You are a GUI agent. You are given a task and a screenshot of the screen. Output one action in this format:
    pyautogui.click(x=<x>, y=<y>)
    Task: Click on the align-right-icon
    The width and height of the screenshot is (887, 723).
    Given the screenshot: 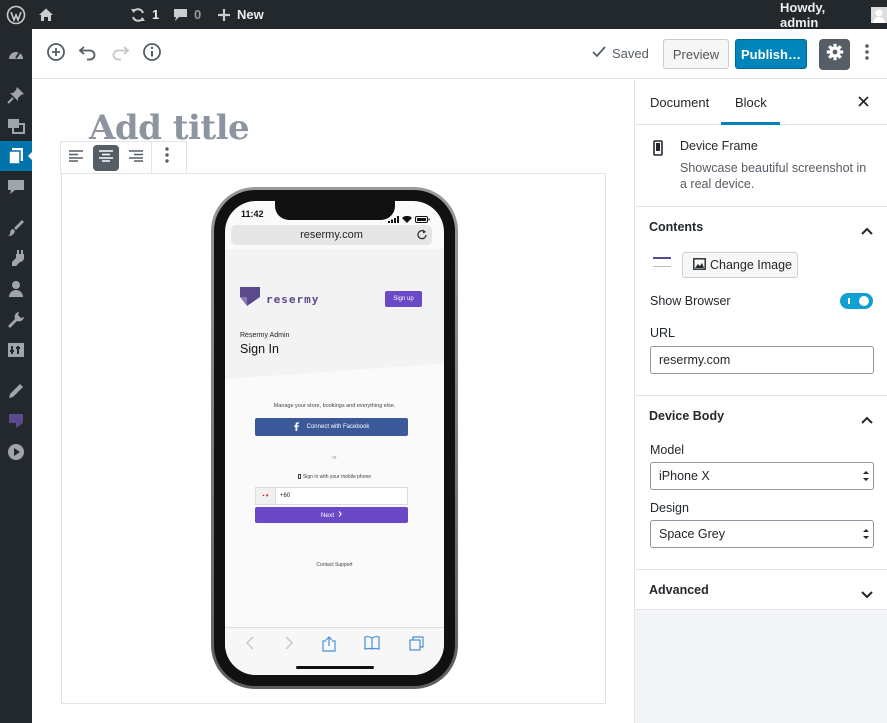 What is the action you would take?
    pyautogui.click(x=136, y=158)
    